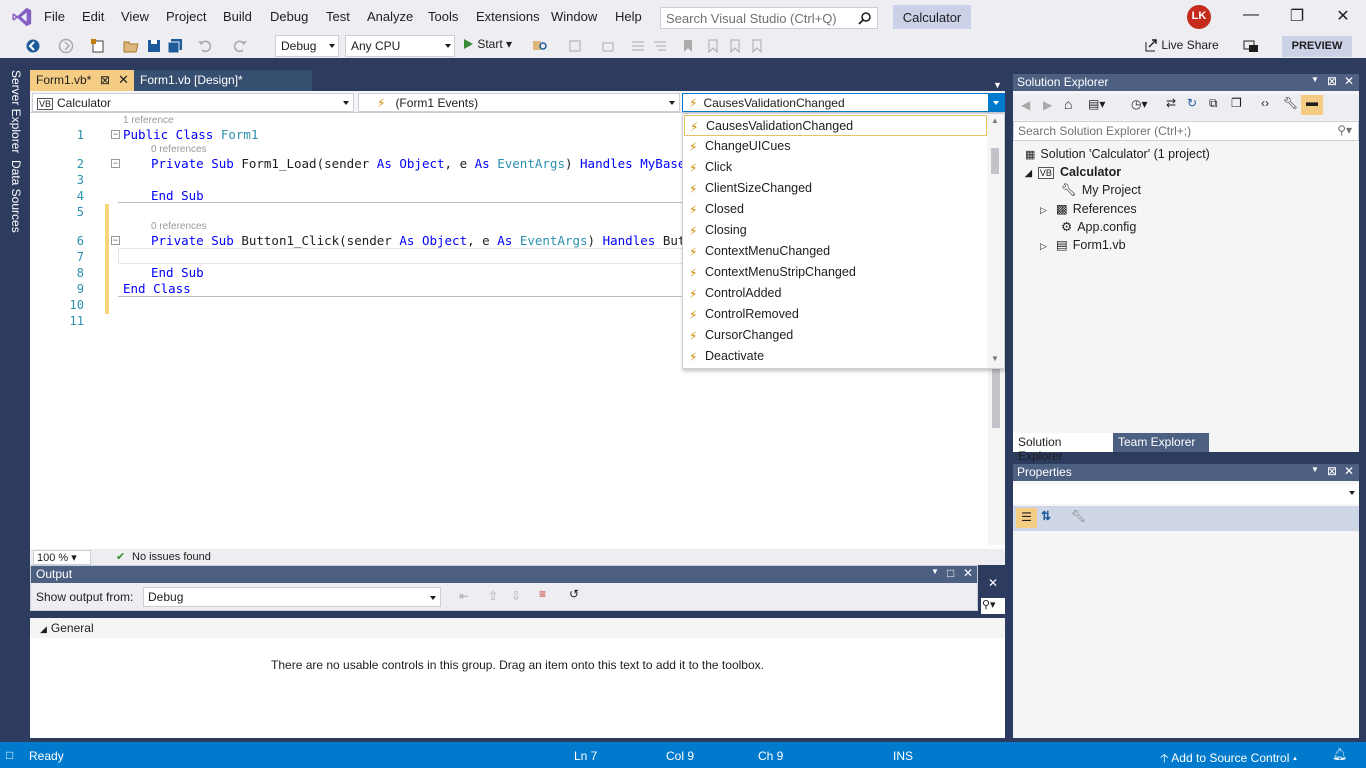 This screenshot has height=768, width=1366. Describe the element at coordinates (516, 596) in the screenshot. I see `next-message-icon: ⇩` at that location.